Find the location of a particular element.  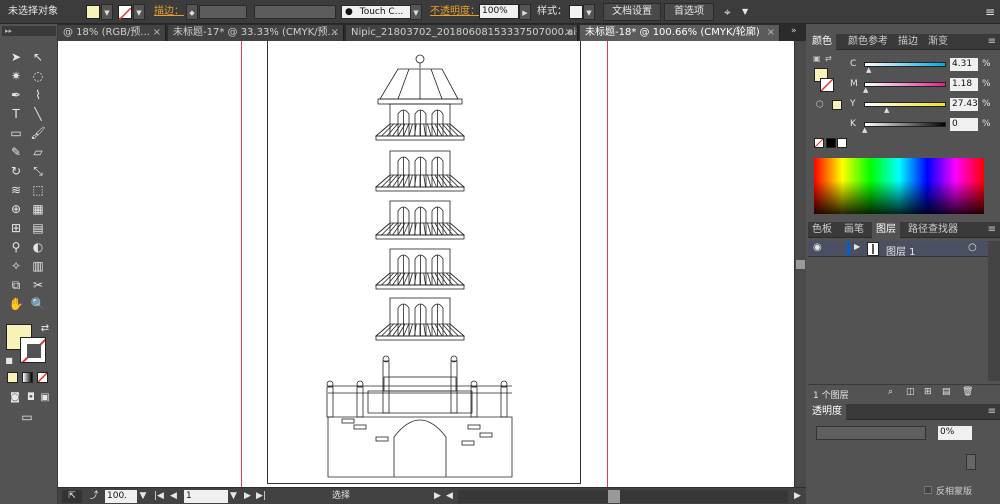

zoom-dropdown-icon: ▼ is located at coordinates (143, 496).